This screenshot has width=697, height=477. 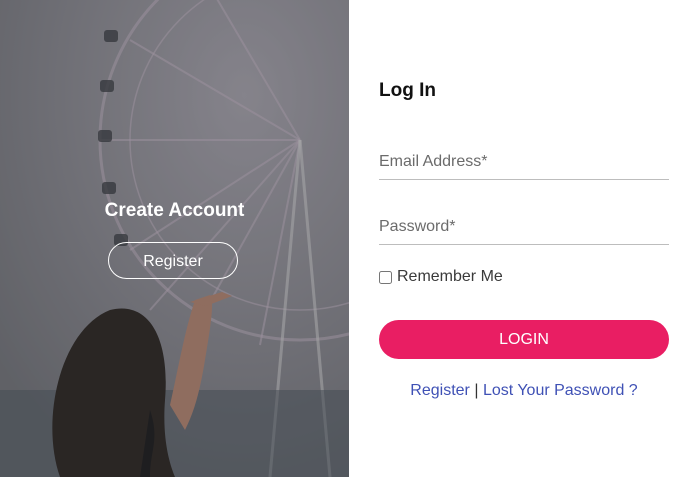 I want to click on create-account-heading: Create Account, so click(x=174, y=210).